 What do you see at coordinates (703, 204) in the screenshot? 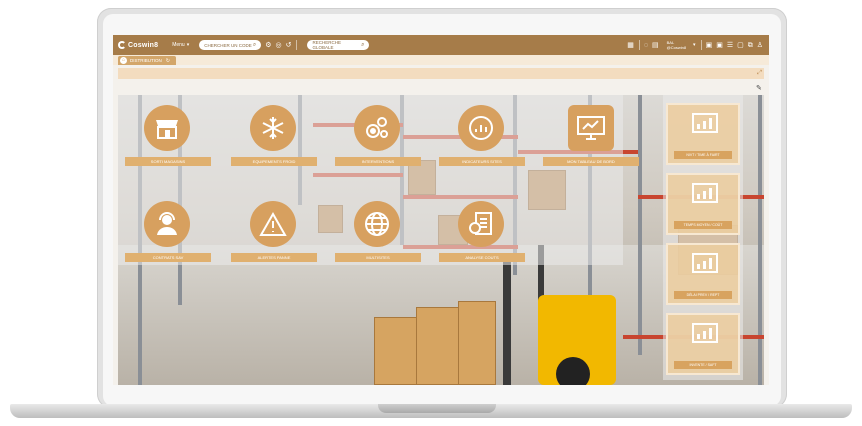
I see `side-tile-2: TEMPS MOYEN / COÛT` at bounding box center [703, 204].